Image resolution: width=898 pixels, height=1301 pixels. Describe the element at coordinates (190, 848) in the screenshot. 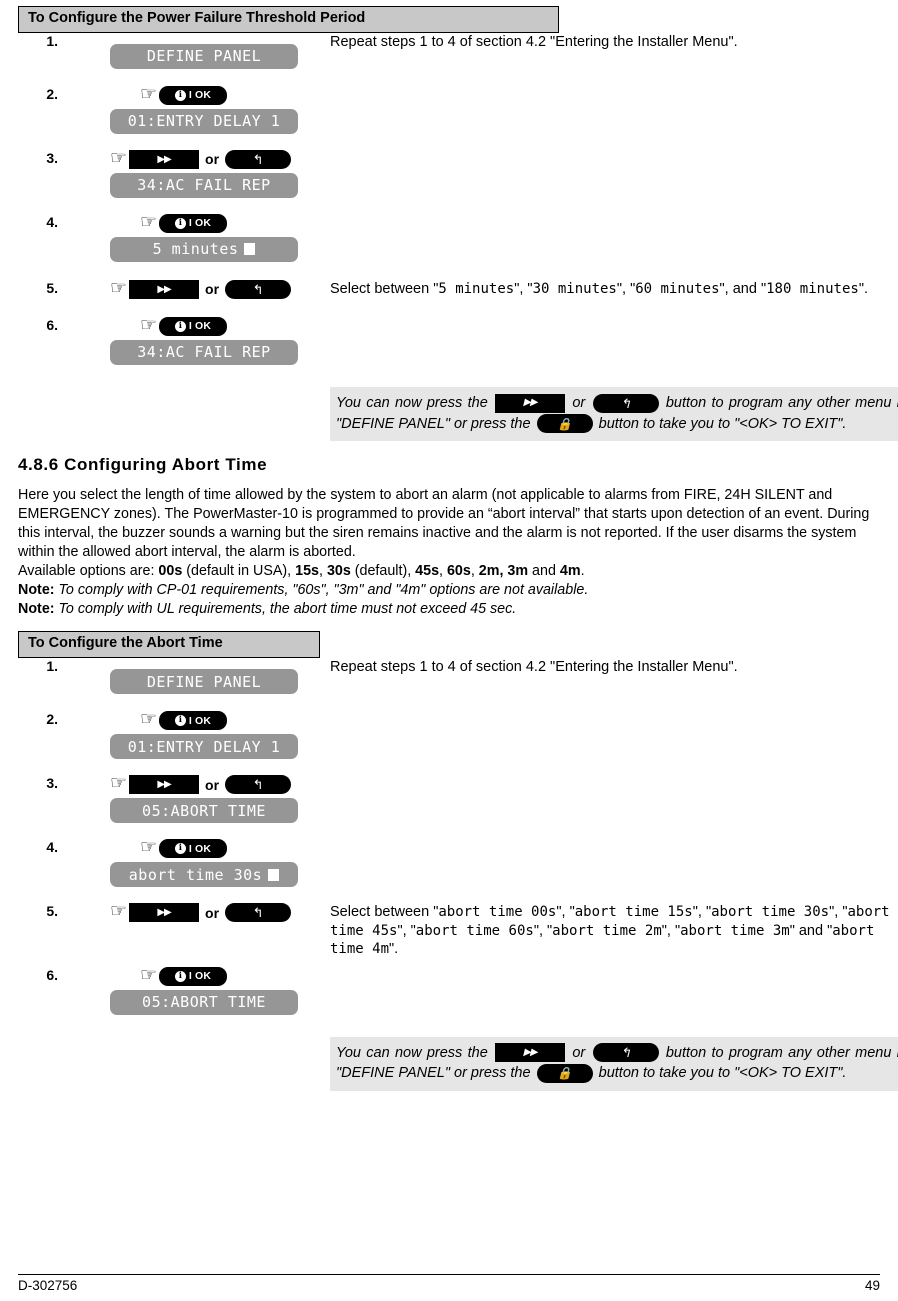

I see `ok-separator: I` at that location.